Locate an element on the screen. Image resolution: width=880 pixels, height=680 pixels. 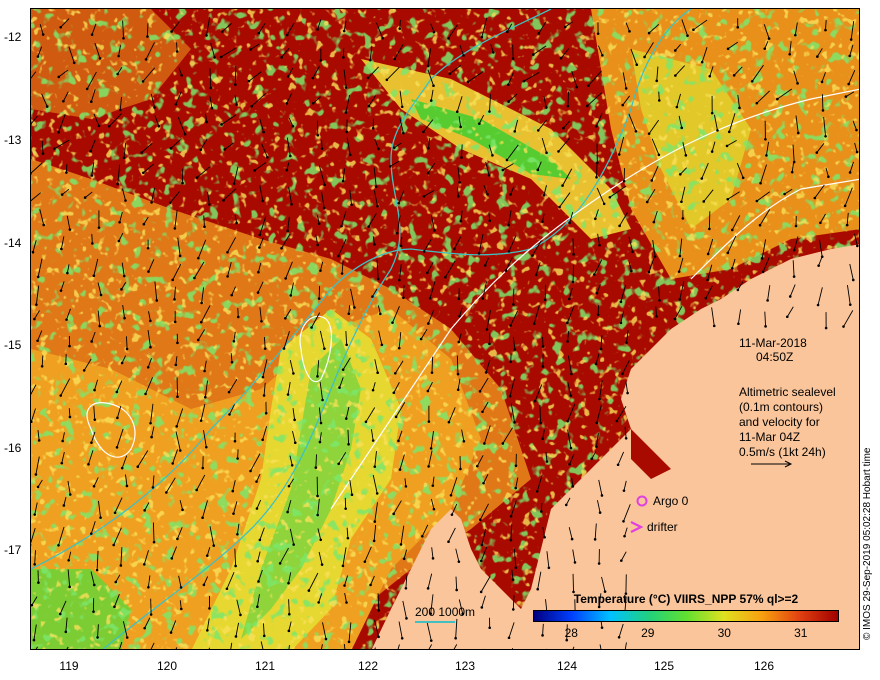
velocity-arrow is located at coordinates (403, 291).